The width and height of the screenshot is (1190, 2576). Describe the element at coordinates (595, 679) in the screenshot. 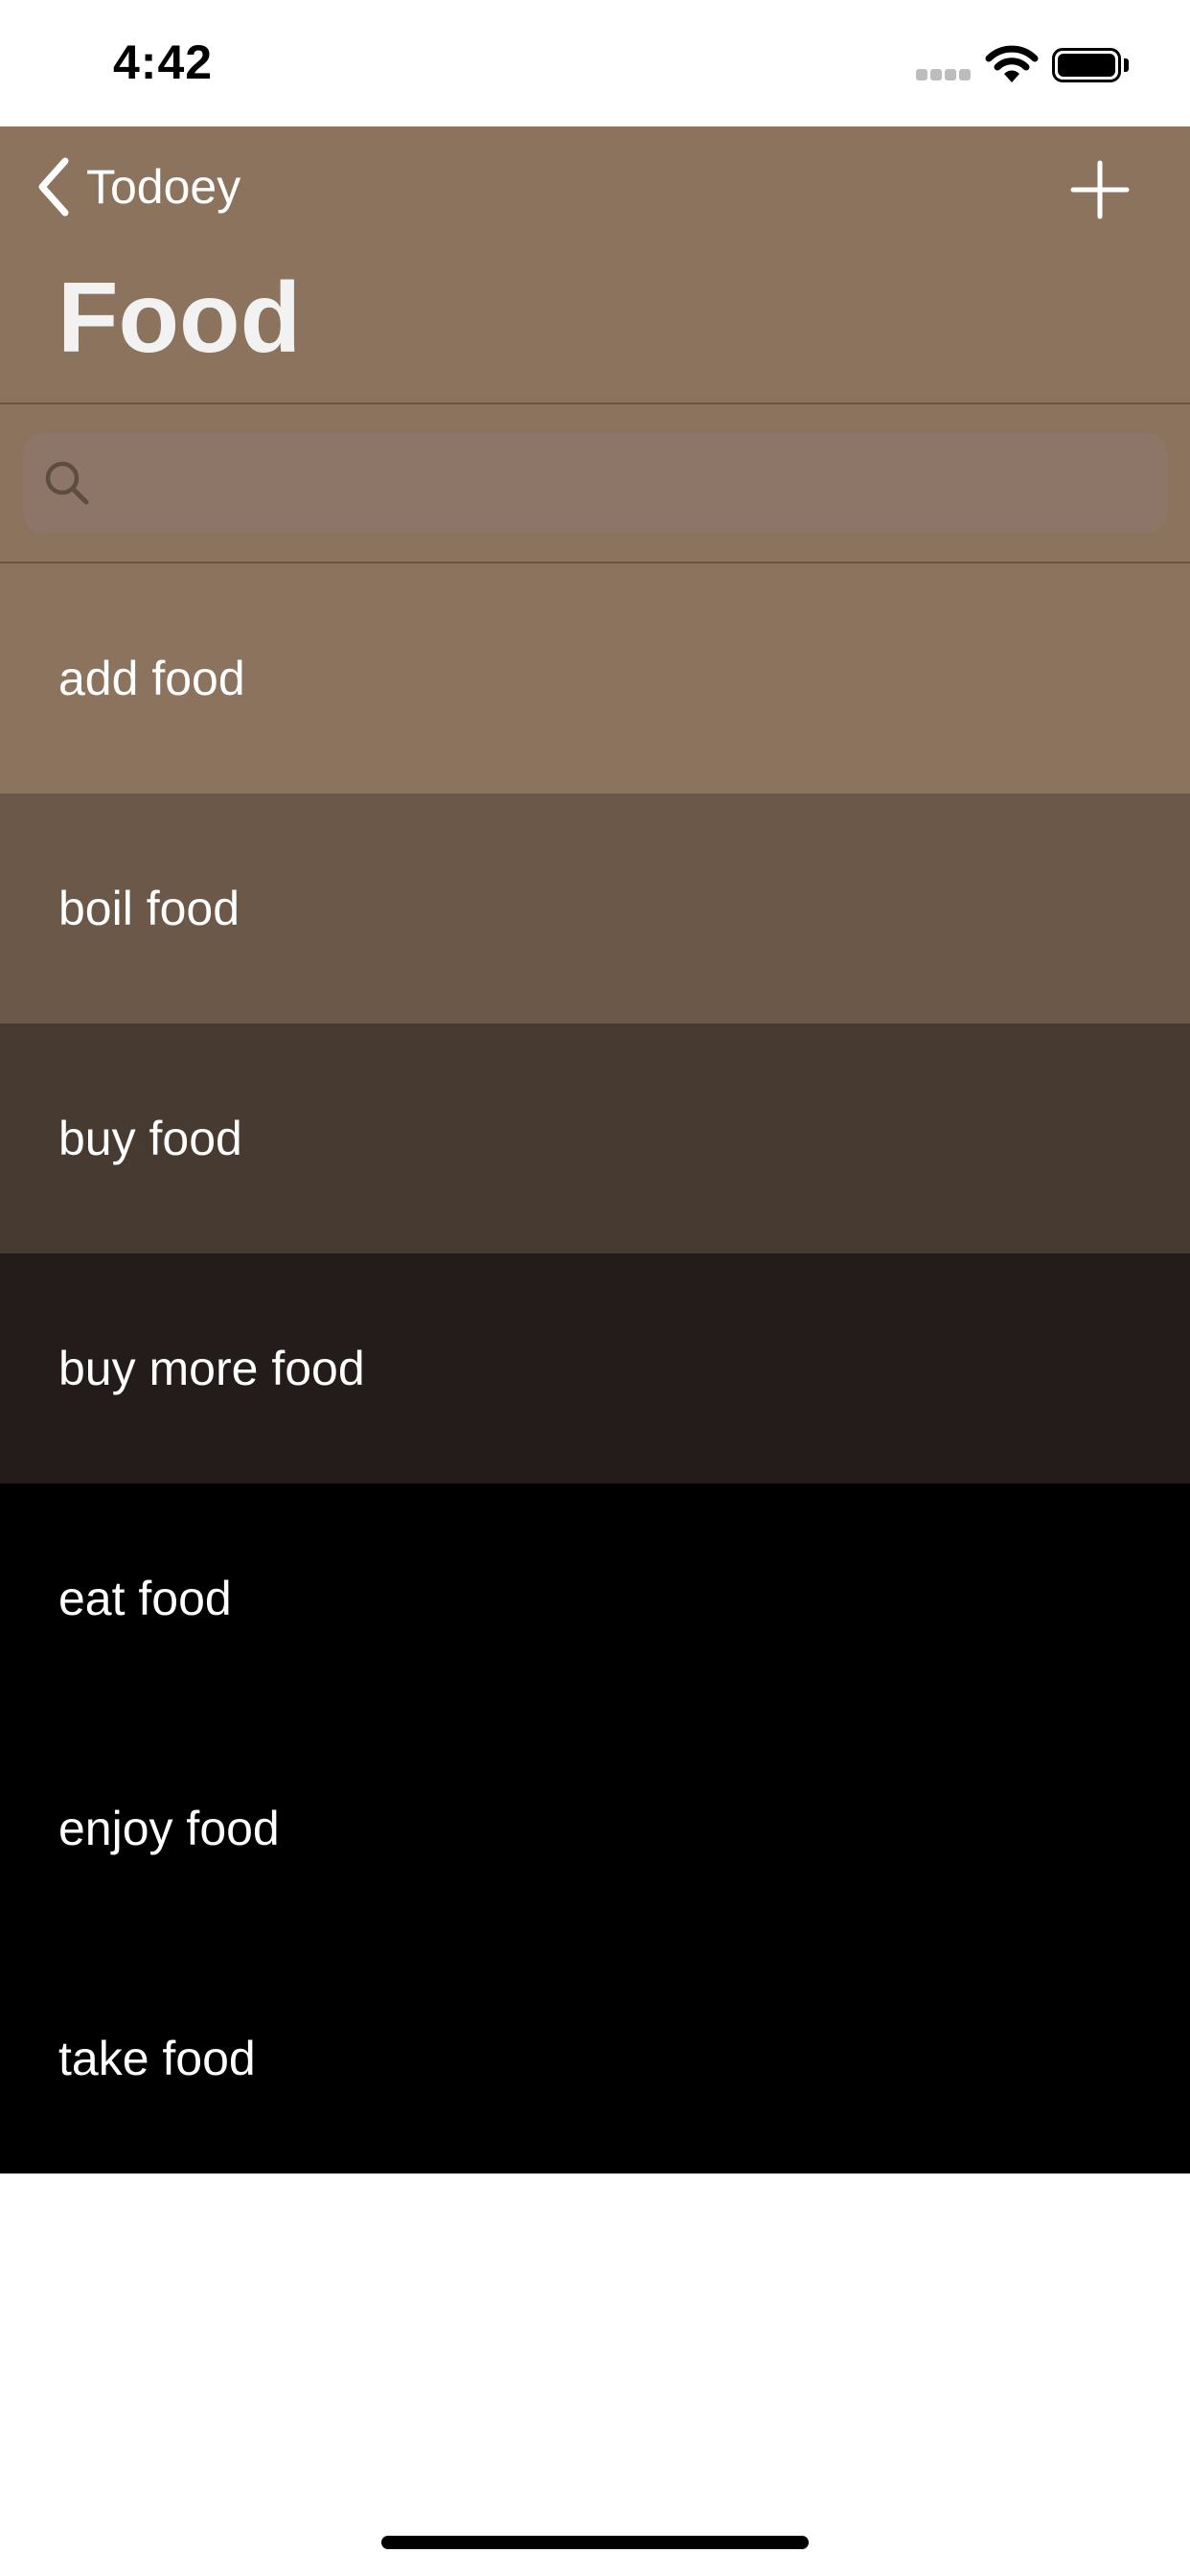

I see `list-item: add food` at that location.